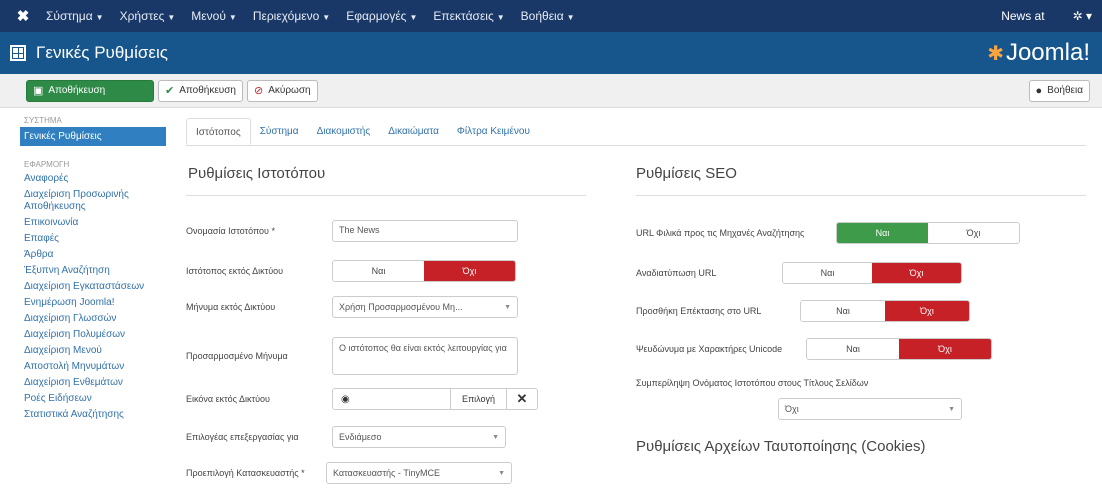 Image resolution: width=1102 pixels, height=488 pixels. I want to click on url-suffix-toggle: Ναι Όχι, so click(885, 311).